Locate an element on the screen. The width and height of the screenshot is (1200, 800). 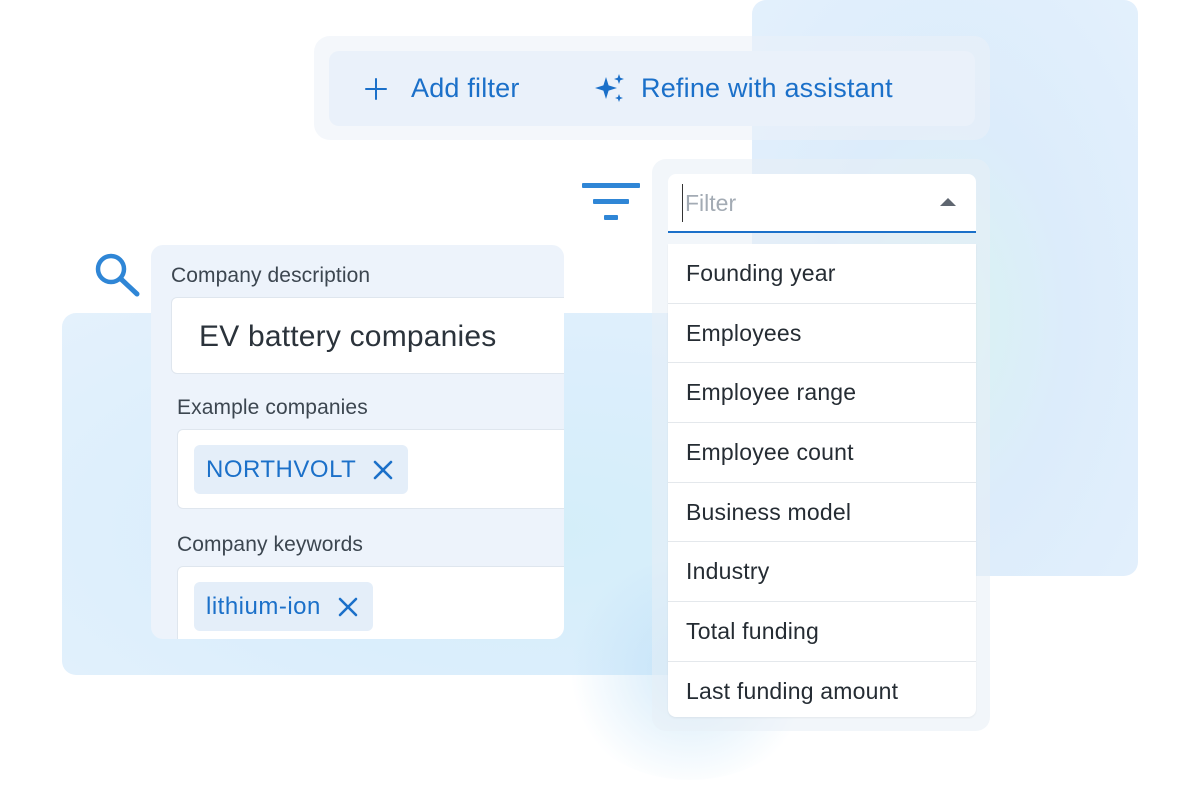
filter-option-employees: Employees is located at coordinates (822, 334).